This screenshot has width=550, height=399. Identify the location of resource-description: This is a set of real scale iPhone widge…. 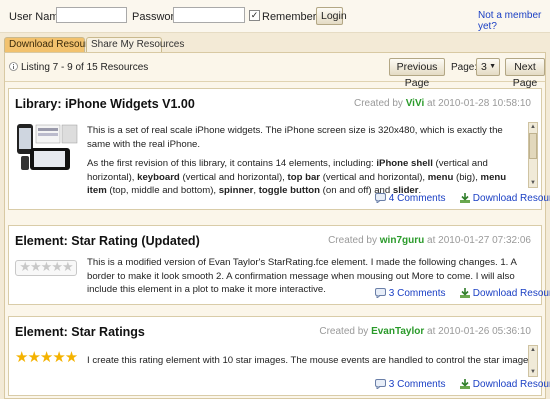
(297, 160).